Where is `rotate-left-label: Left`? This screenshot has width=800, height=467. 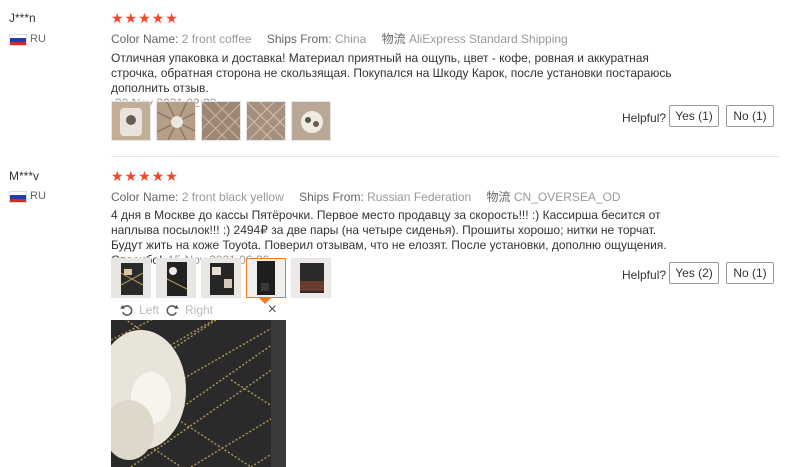 rotate-left-label: Left is located at coordinates (149, 310).